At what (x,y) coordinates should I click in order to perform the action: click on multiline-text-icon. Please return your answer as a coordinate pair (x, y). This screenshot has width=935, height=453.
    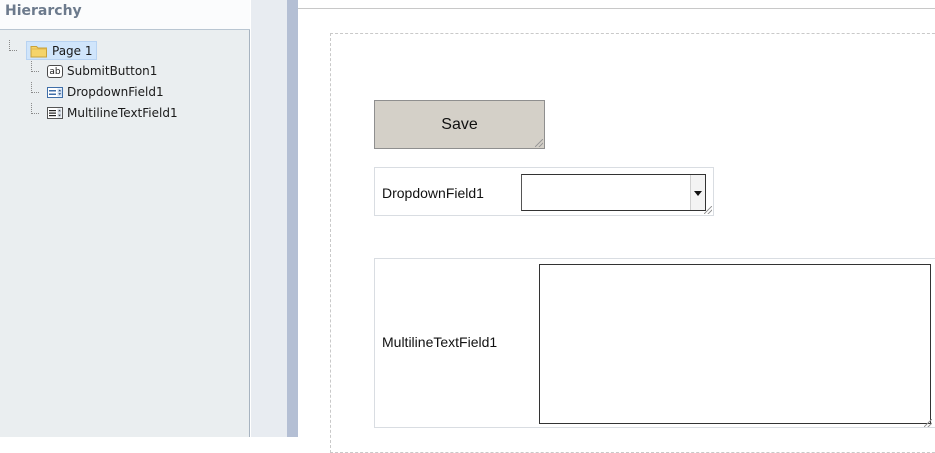
    Looking at the image, I should click on (55, 113).